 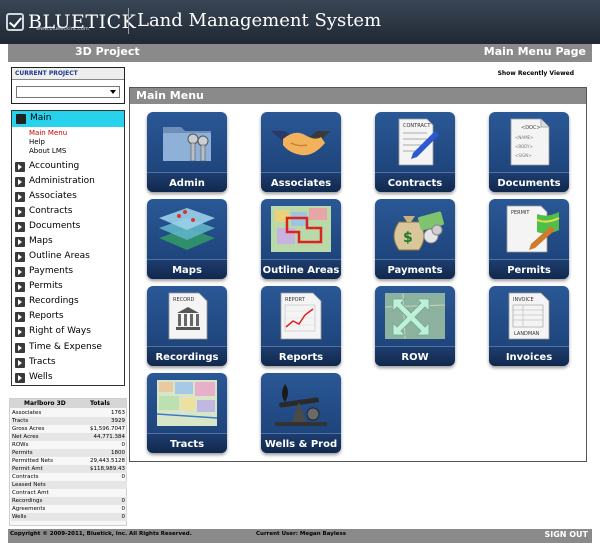 I want to click on stat-row: Tracts 3929, so click(x=69, y=421).